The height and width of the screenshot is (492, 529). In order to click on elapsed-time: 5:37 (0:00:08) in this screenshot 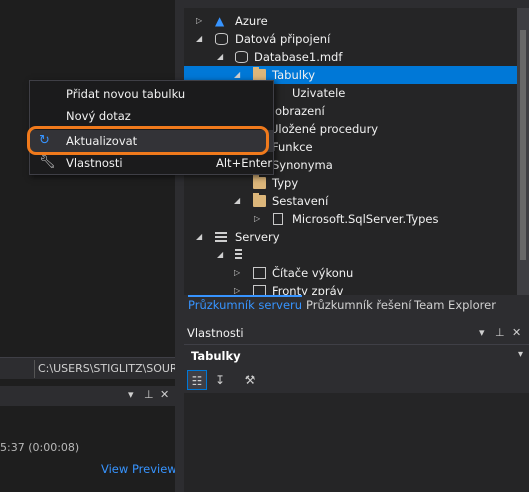, I will do `click(40, 447)`.